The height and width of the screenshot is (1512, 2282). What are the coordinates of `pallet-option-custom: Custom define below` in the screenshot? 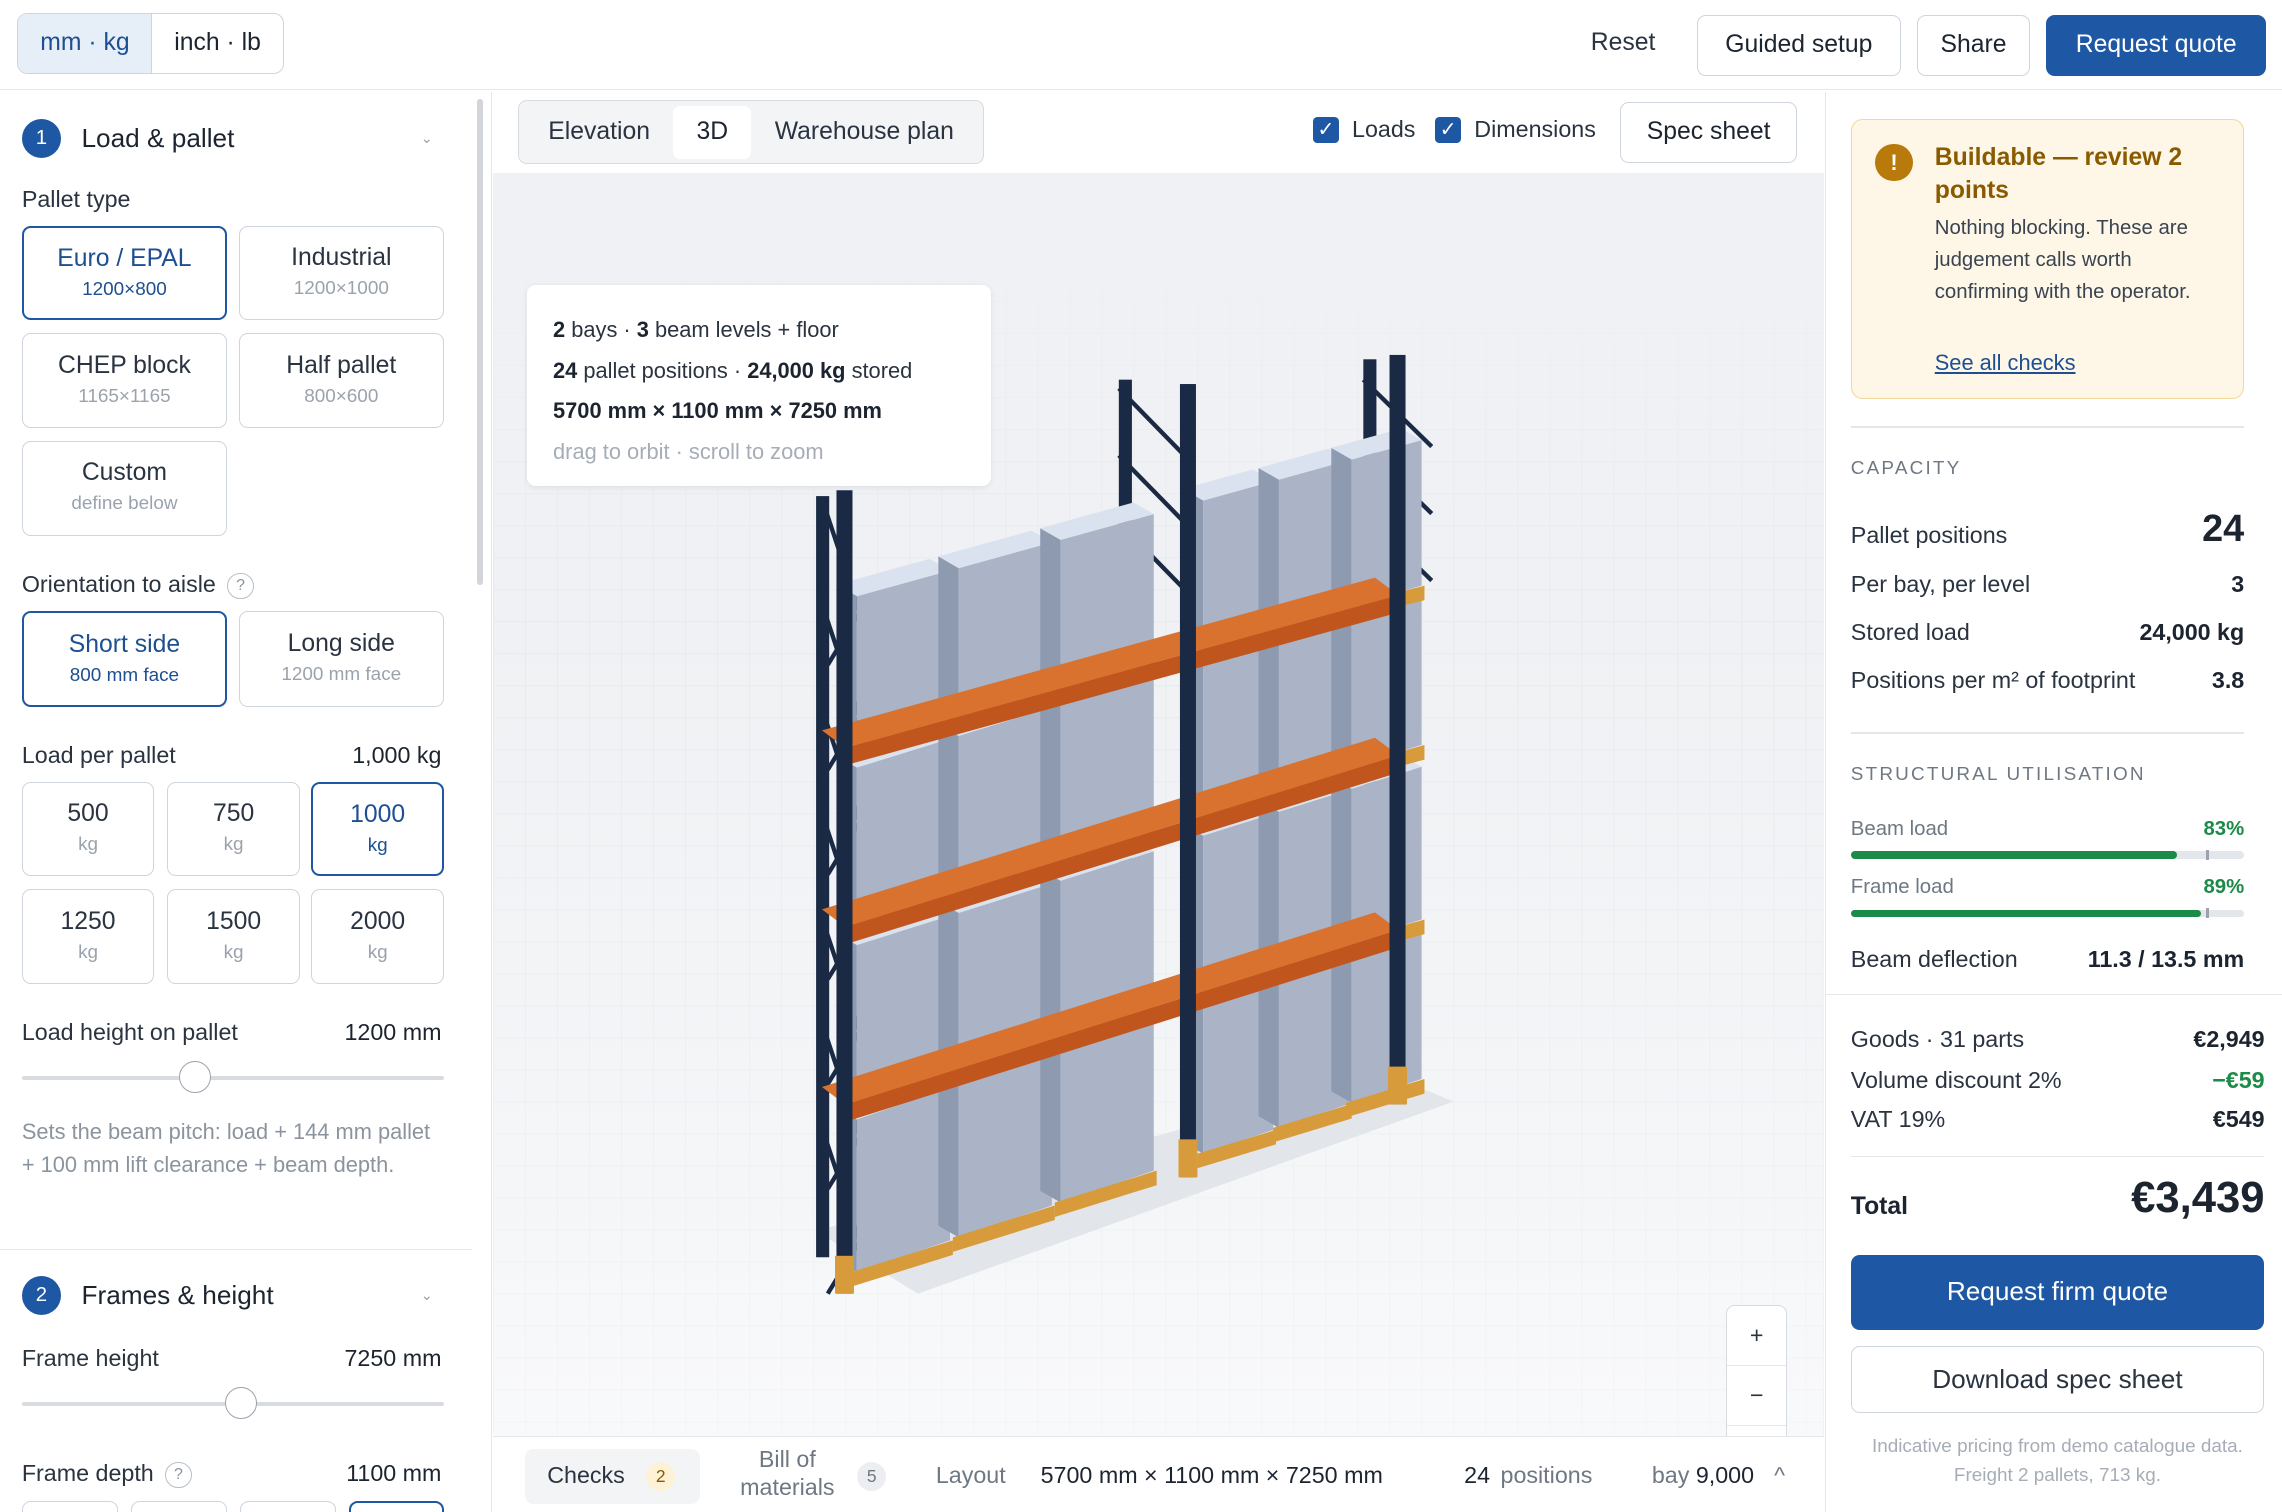 It's located at (124, 488).